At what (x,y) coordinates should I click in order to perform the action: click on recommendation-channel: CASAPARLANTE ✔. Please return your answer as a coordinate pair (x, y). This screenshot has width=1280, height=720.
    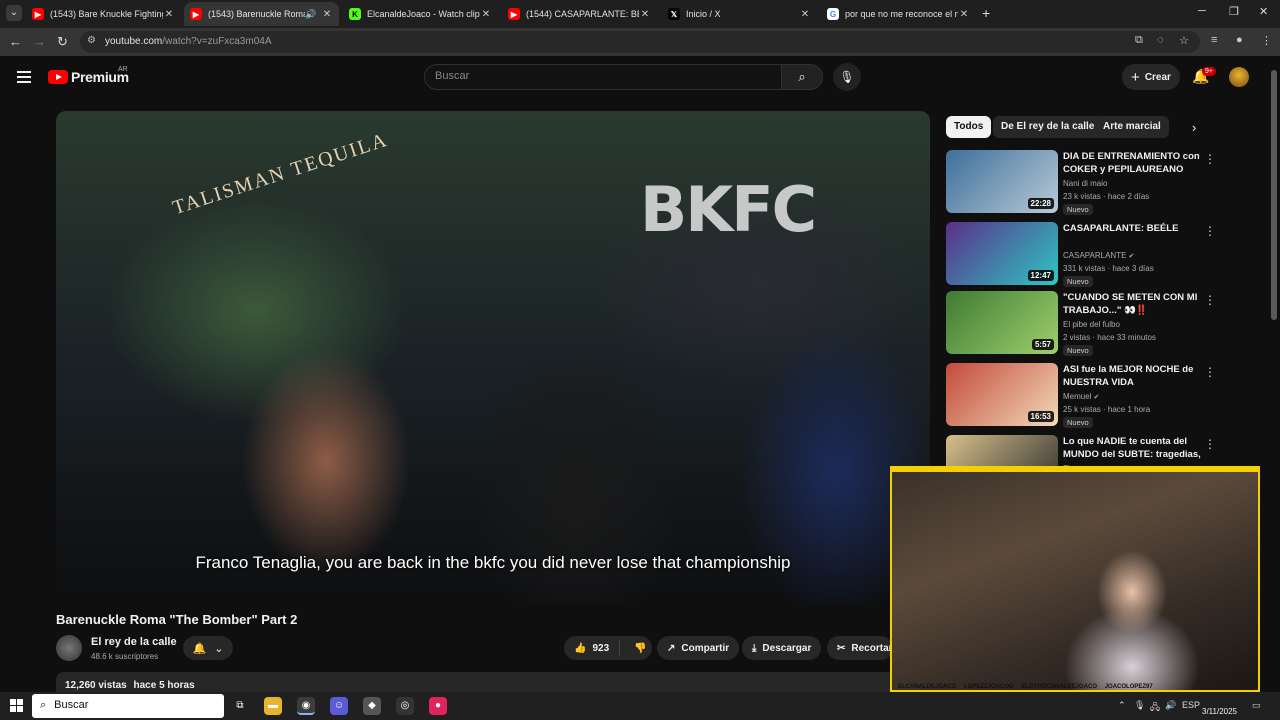
    Looking at the image, I should click on (1098, 255).